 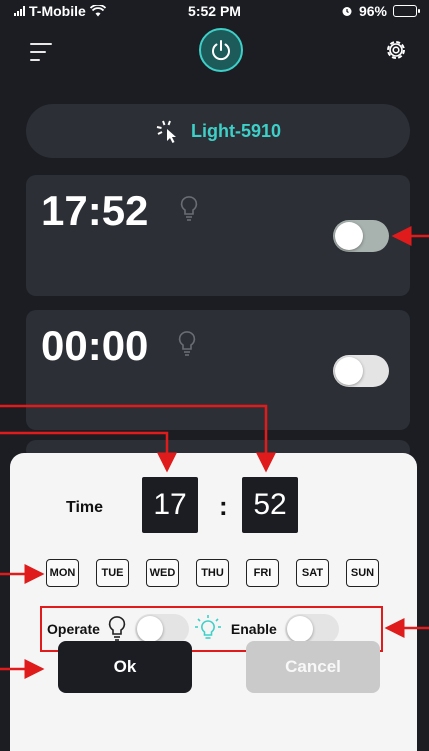 I want to click on schedule-time: 00:00, so click(x=95, y=345).